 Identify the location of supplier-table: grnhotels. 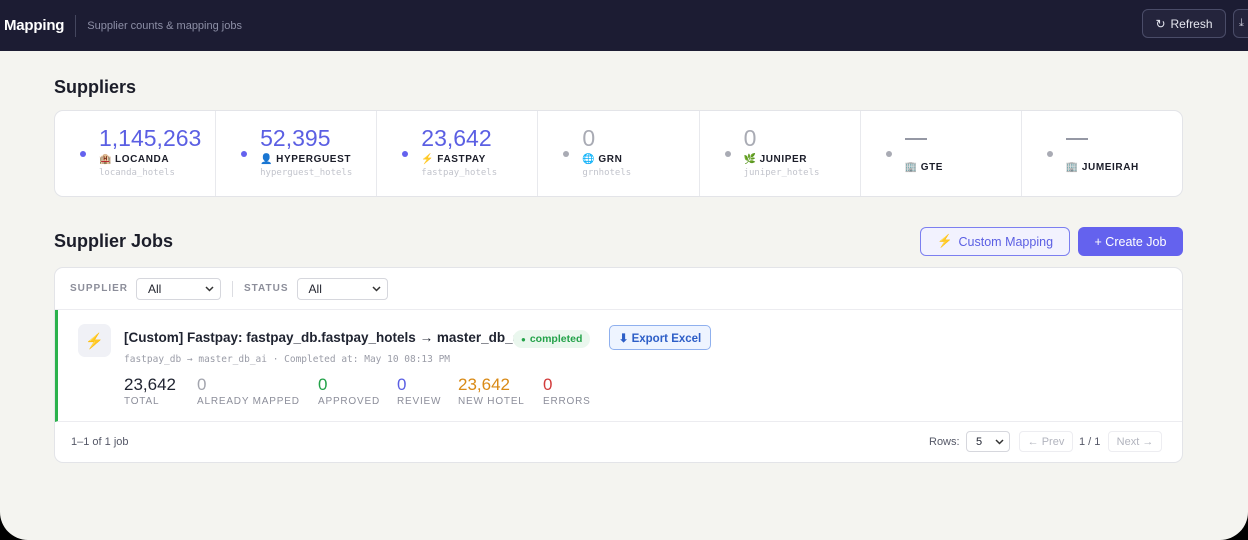
(607, 173).